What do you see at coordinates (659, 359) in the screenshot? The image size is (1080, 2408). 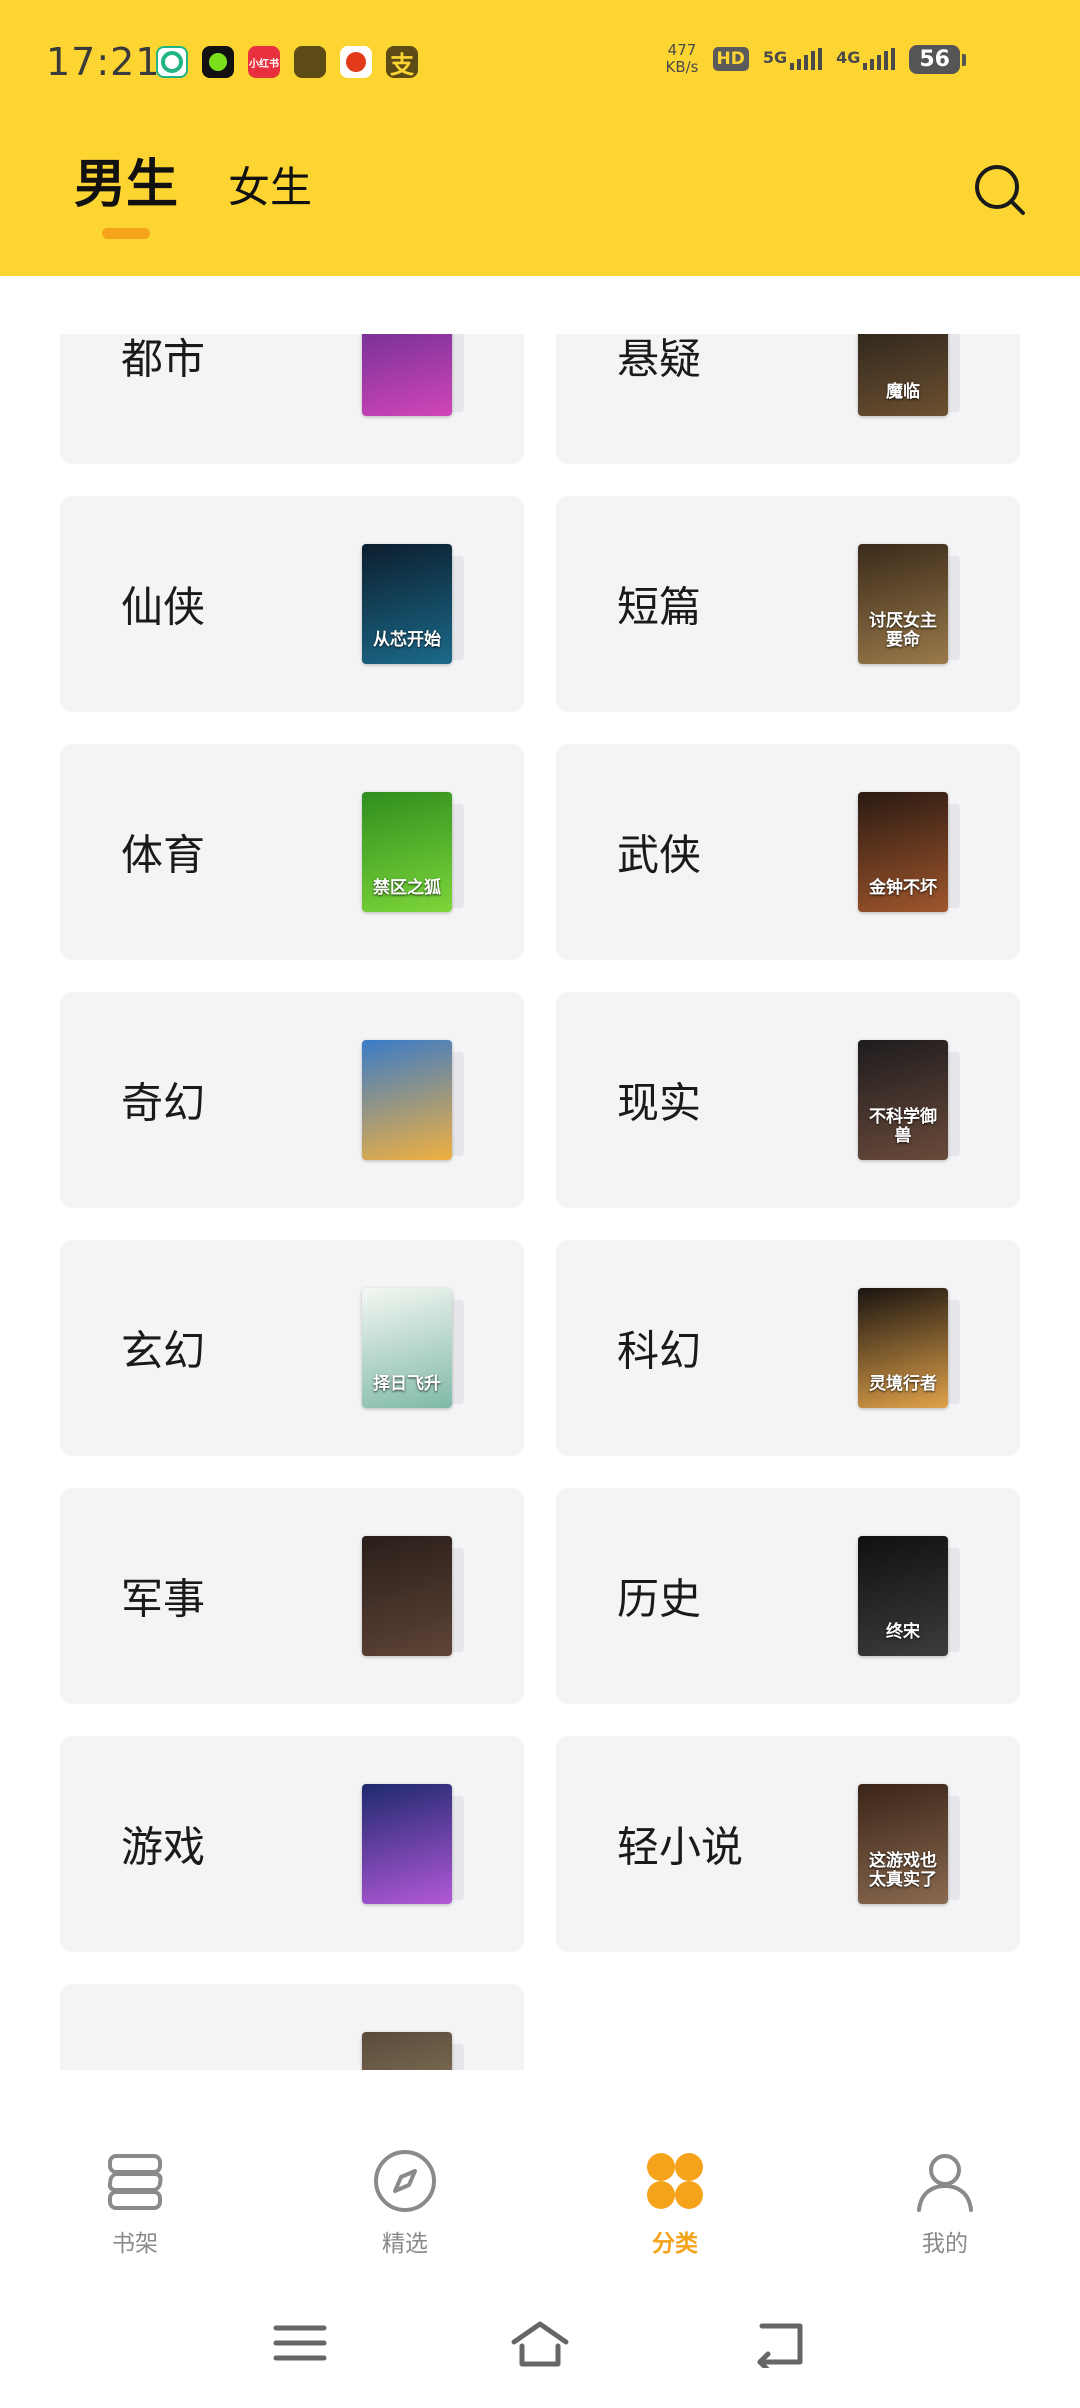 I see `category-name: 悬疑` at bounding box center [659, 359].